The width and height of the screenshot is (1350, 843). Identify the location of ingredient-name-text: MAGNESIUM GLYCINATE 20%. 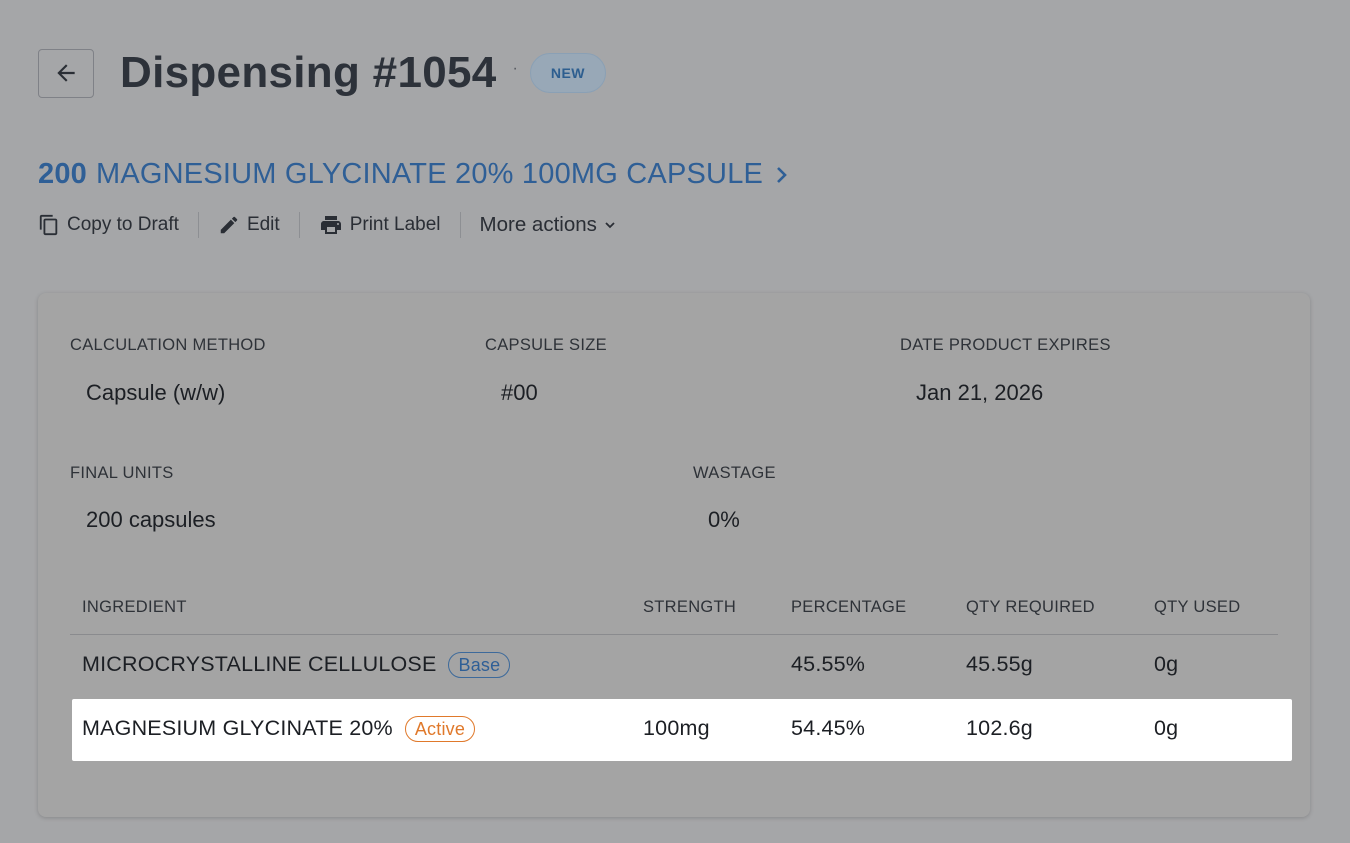
(237, 728).